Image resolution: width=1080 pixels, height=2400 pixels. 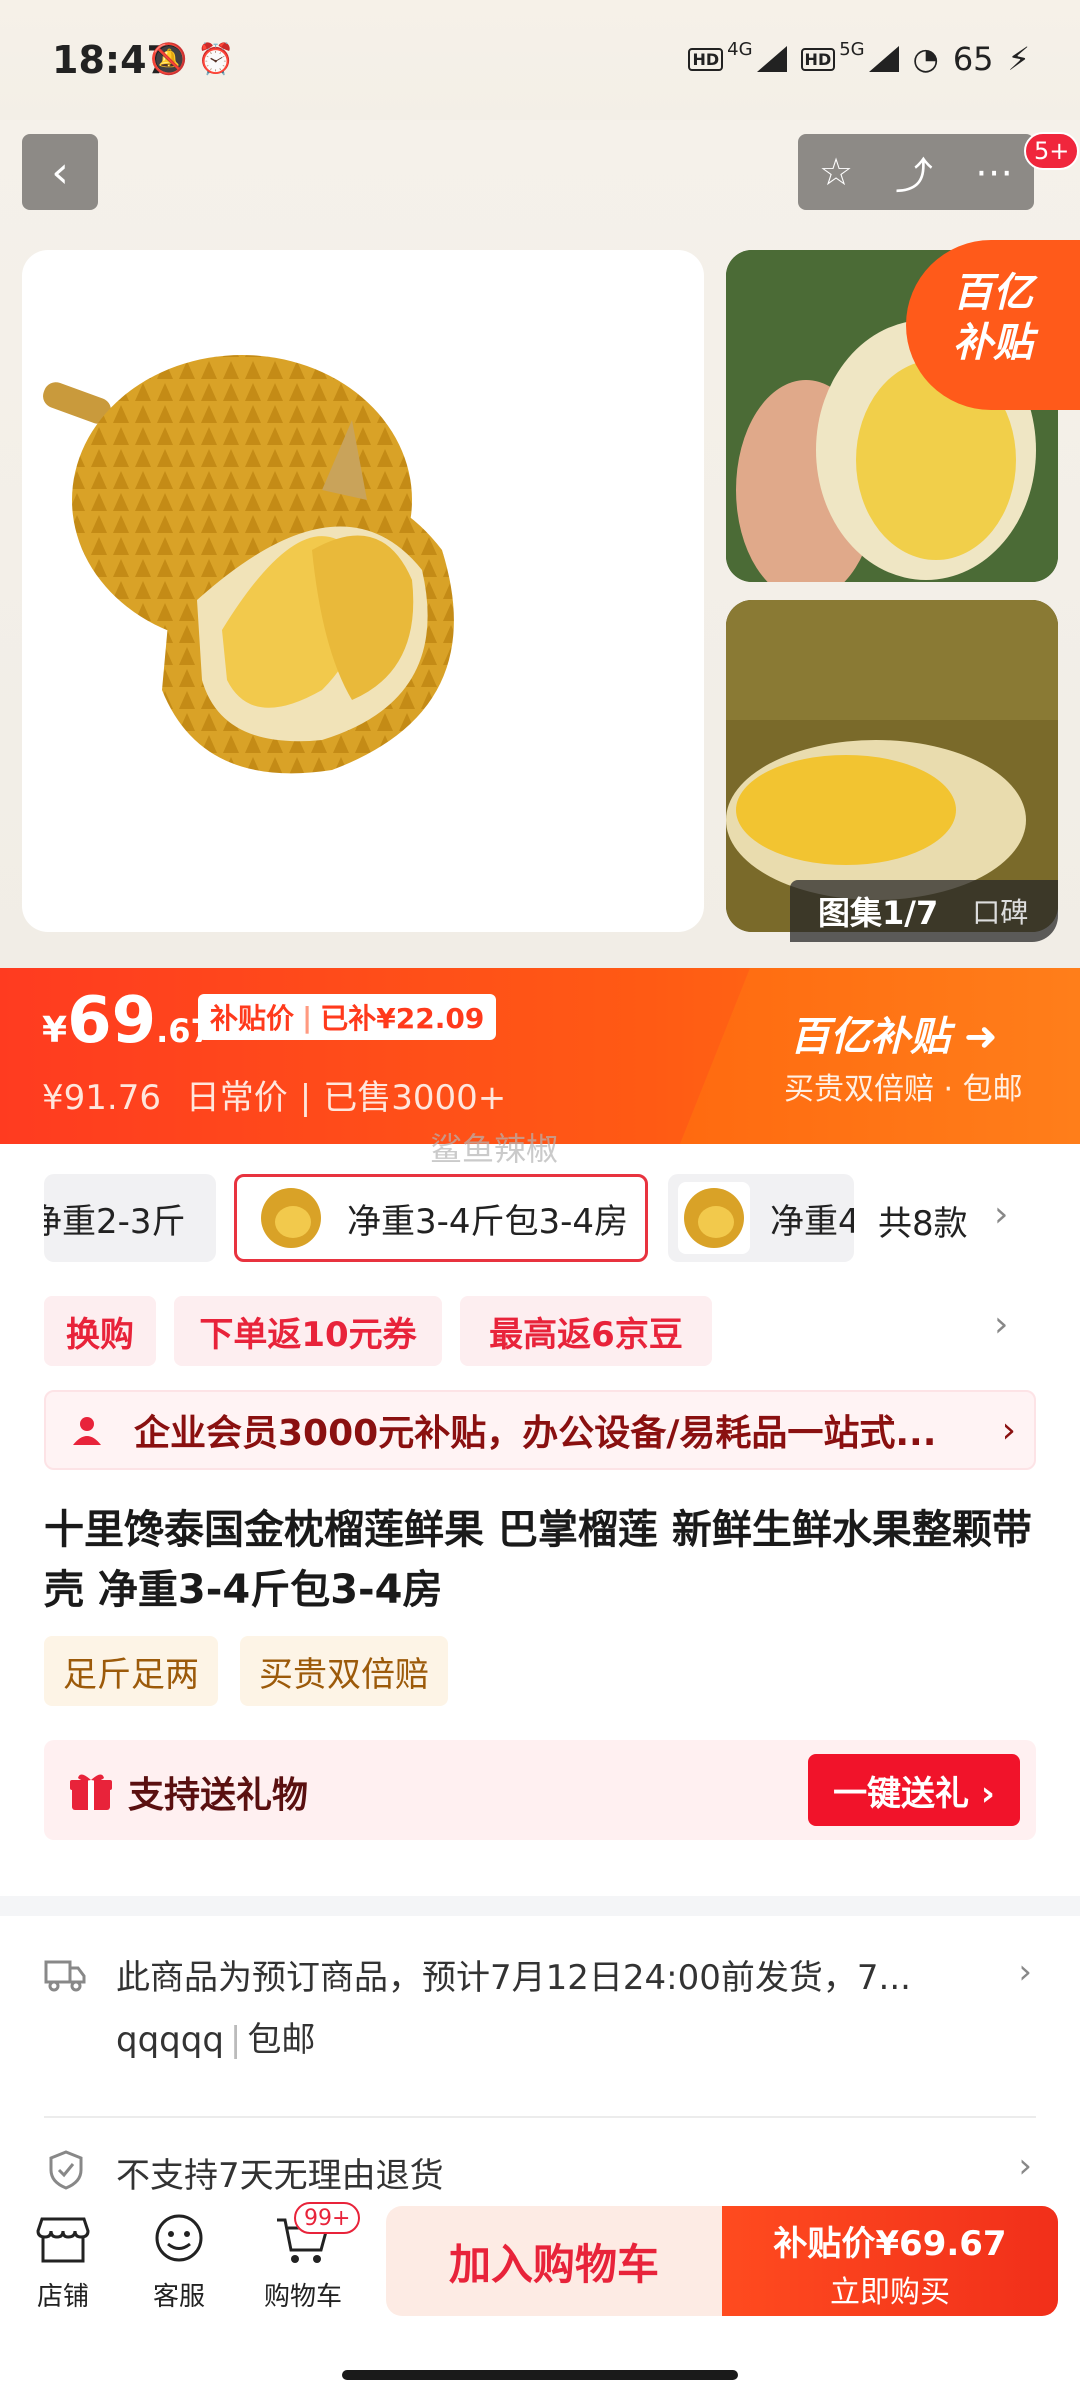 What do you see at coordinates (540, 2375) in the screenshot?
I see `home-indicator` at bounding box center [540, 2375].